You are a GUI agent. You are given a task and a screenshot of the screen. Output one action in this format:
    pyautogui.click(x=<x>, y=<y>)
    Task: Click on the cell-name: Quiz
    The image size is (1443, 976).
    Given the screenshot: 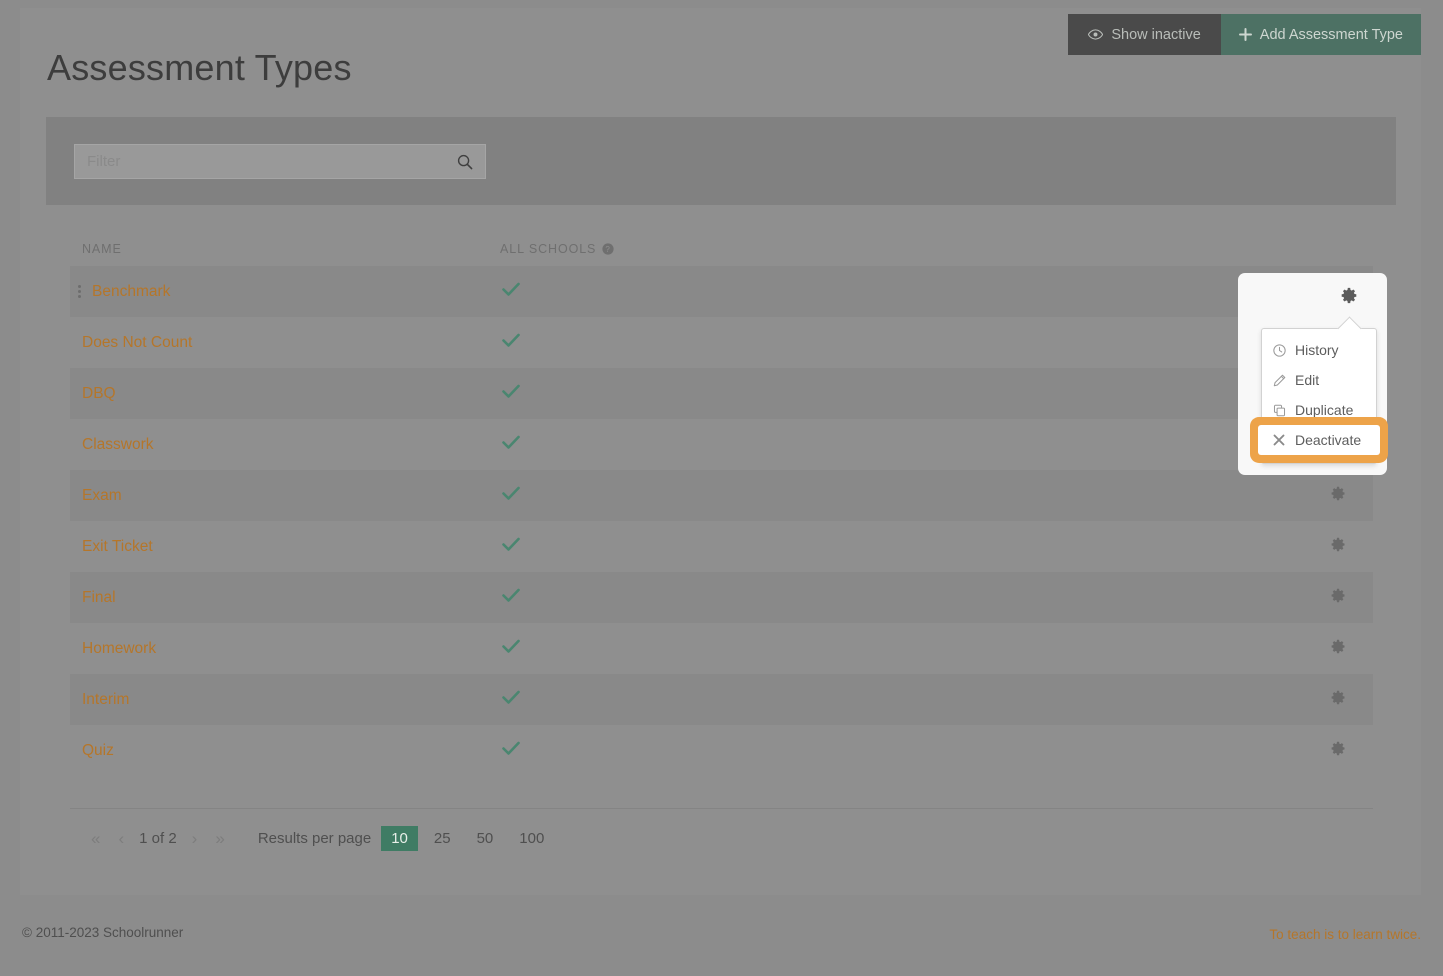 What is the action you would take?
    pyautogui.click(x=285, y=751)
    